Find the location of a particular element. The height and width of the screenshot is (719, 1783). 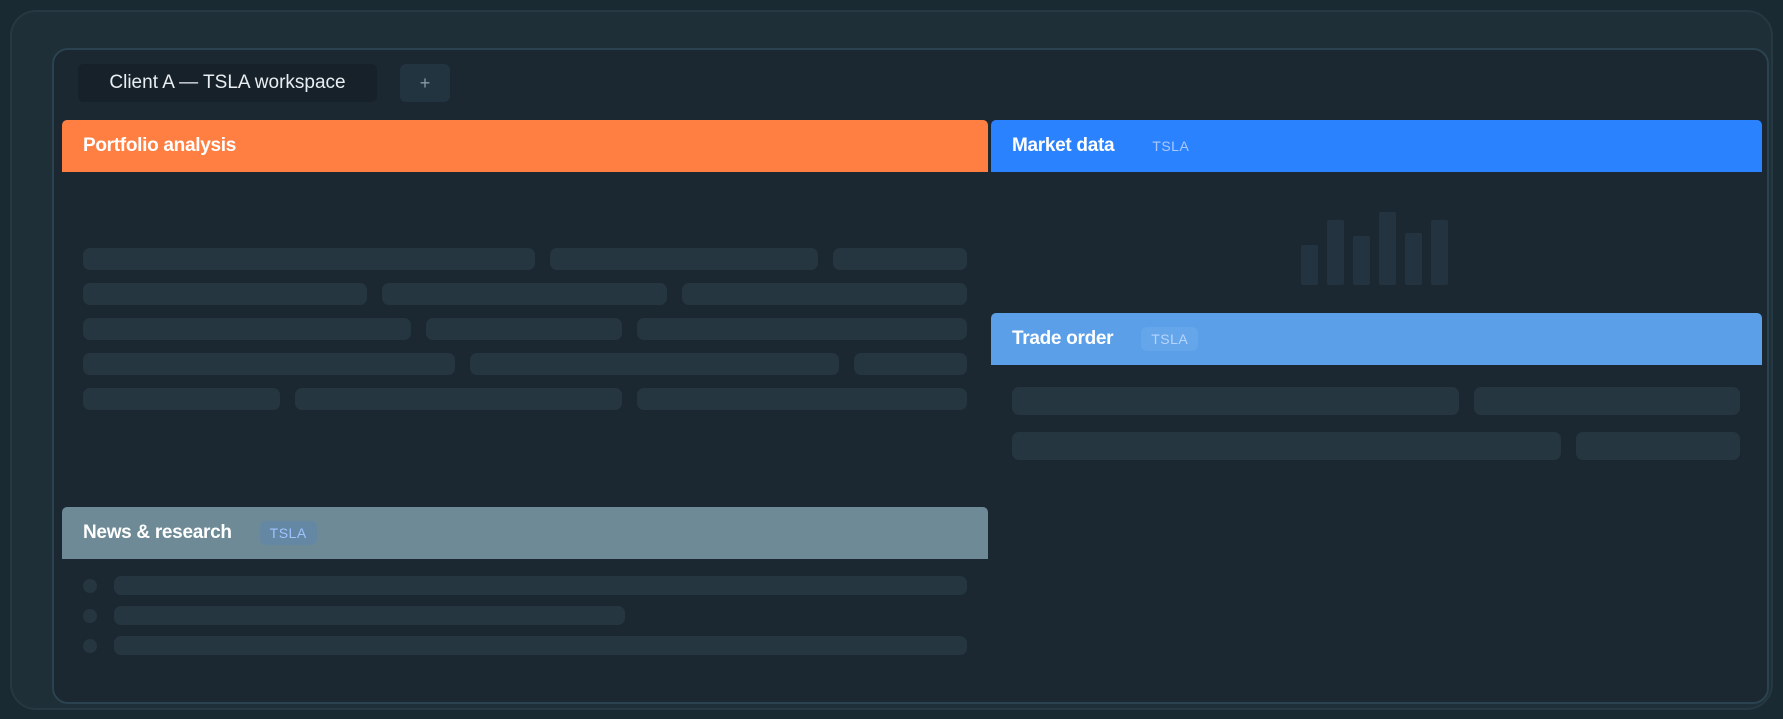

tab-client-a-workspace: Client A — TSLA workspace is located at coordinates (227, 83).